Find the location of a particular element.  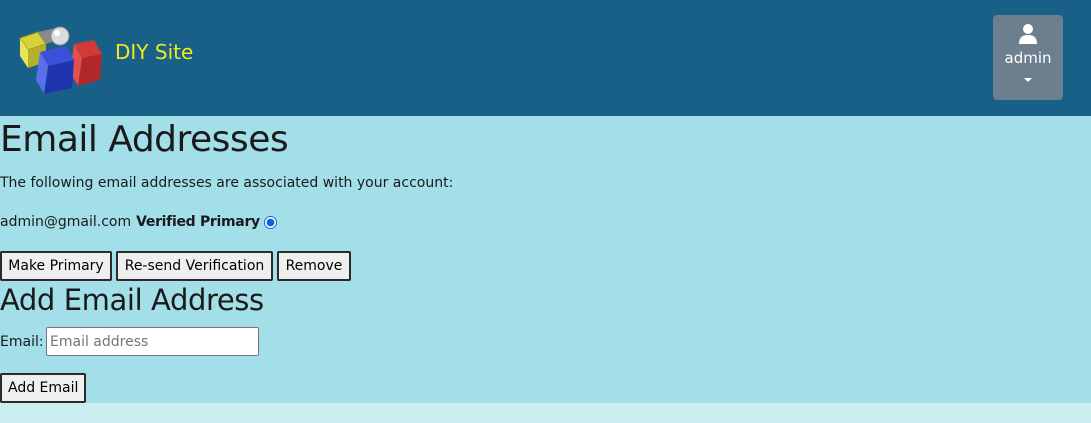

email-input is located at coordinates (152, 341).